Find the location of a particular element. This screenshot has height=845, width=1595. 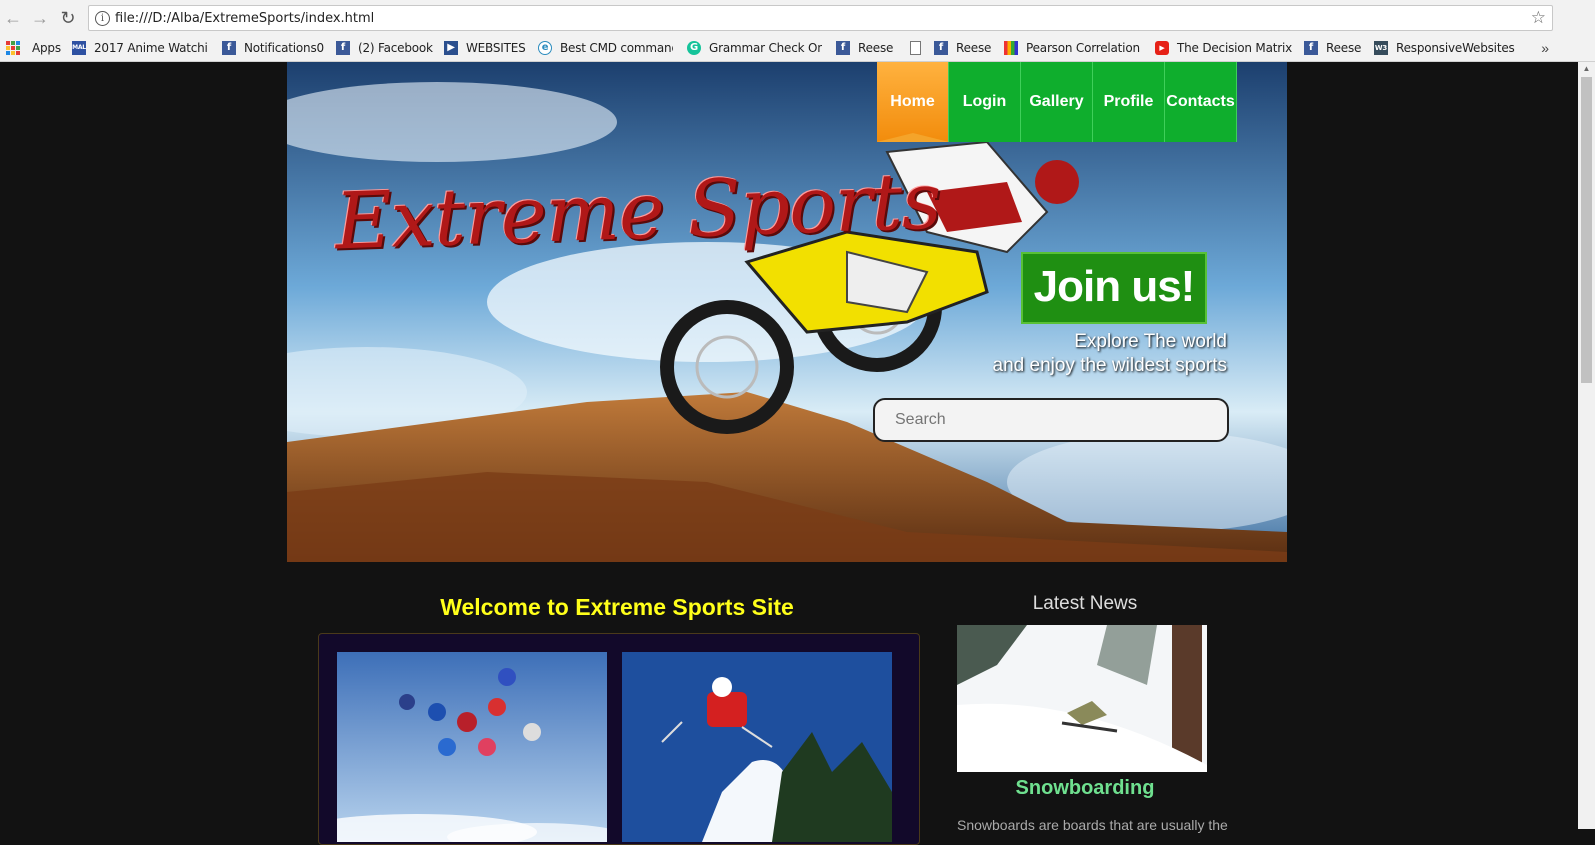

cmd-icon: e is located at coordinates (545, 48).